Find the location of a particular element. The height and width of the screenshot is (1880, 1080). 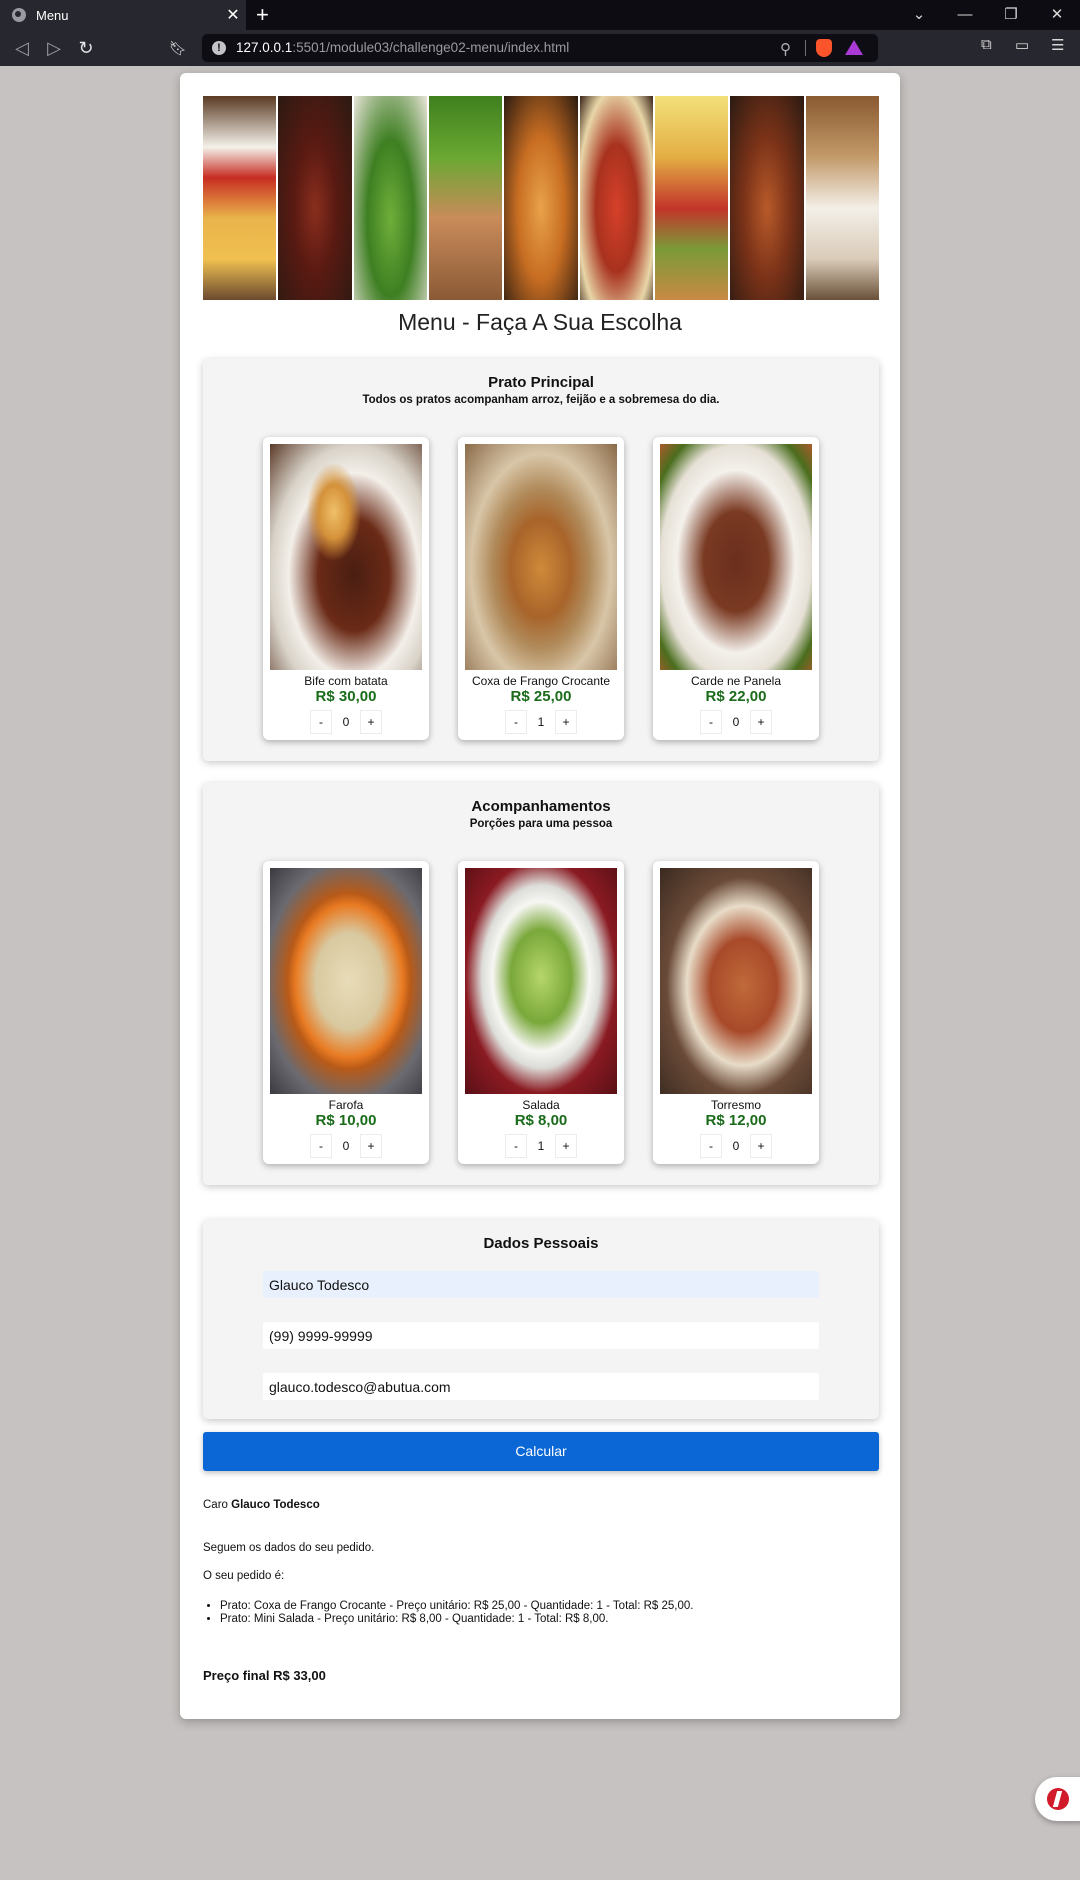

dish-price: R$ 25,00 is located at coordinates (541, 696).